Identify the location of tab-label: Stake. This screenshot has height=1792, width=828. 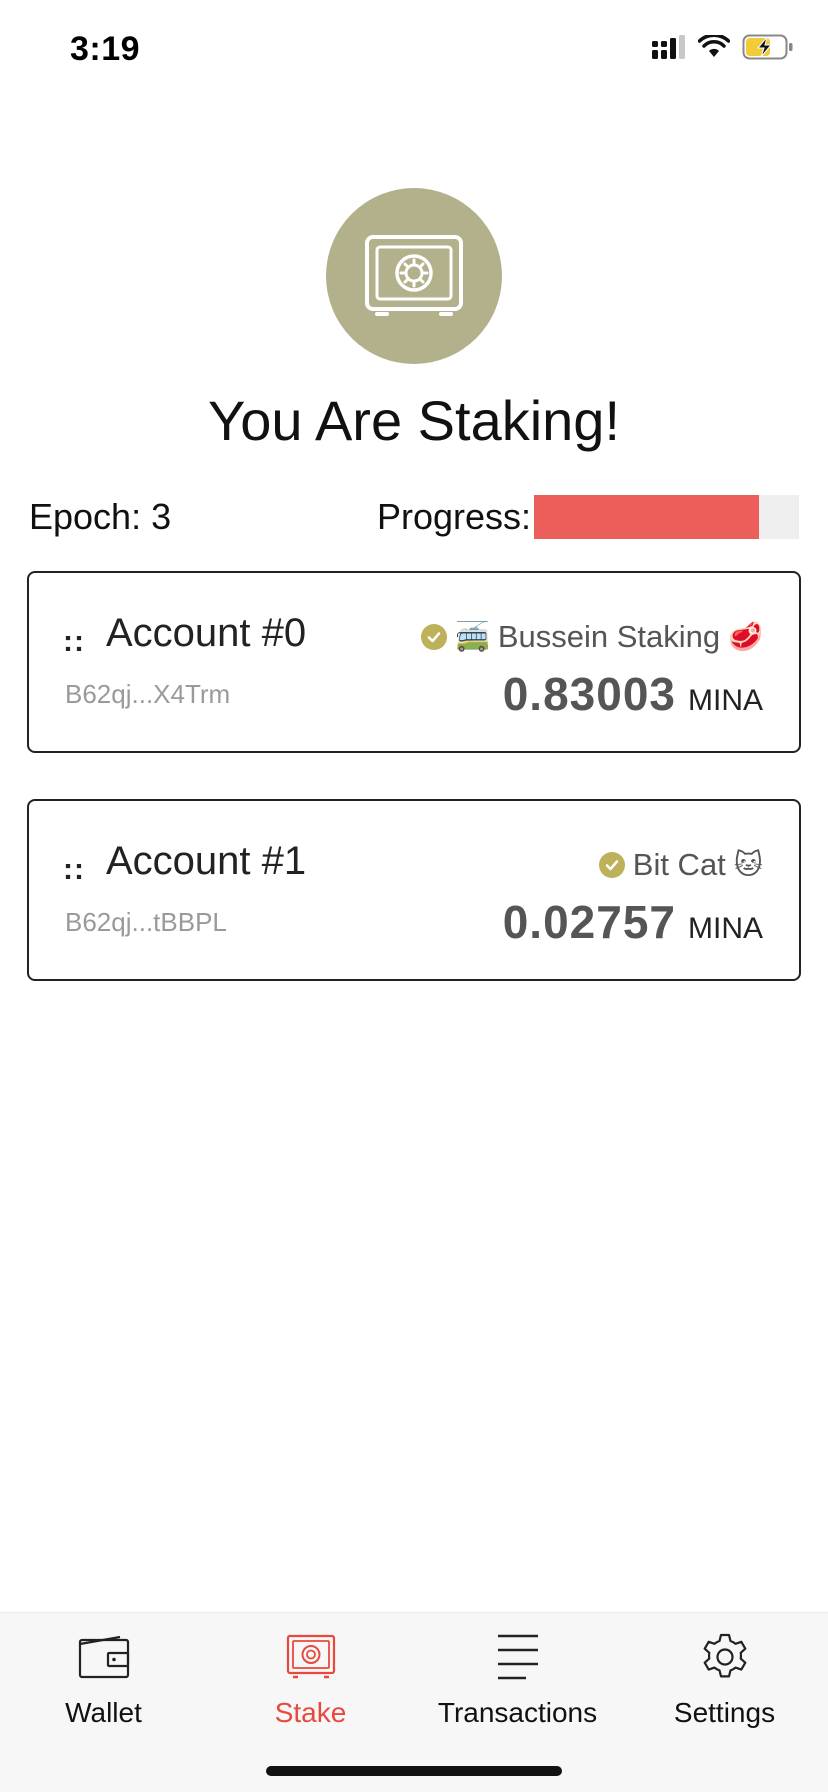
(310, 1712).